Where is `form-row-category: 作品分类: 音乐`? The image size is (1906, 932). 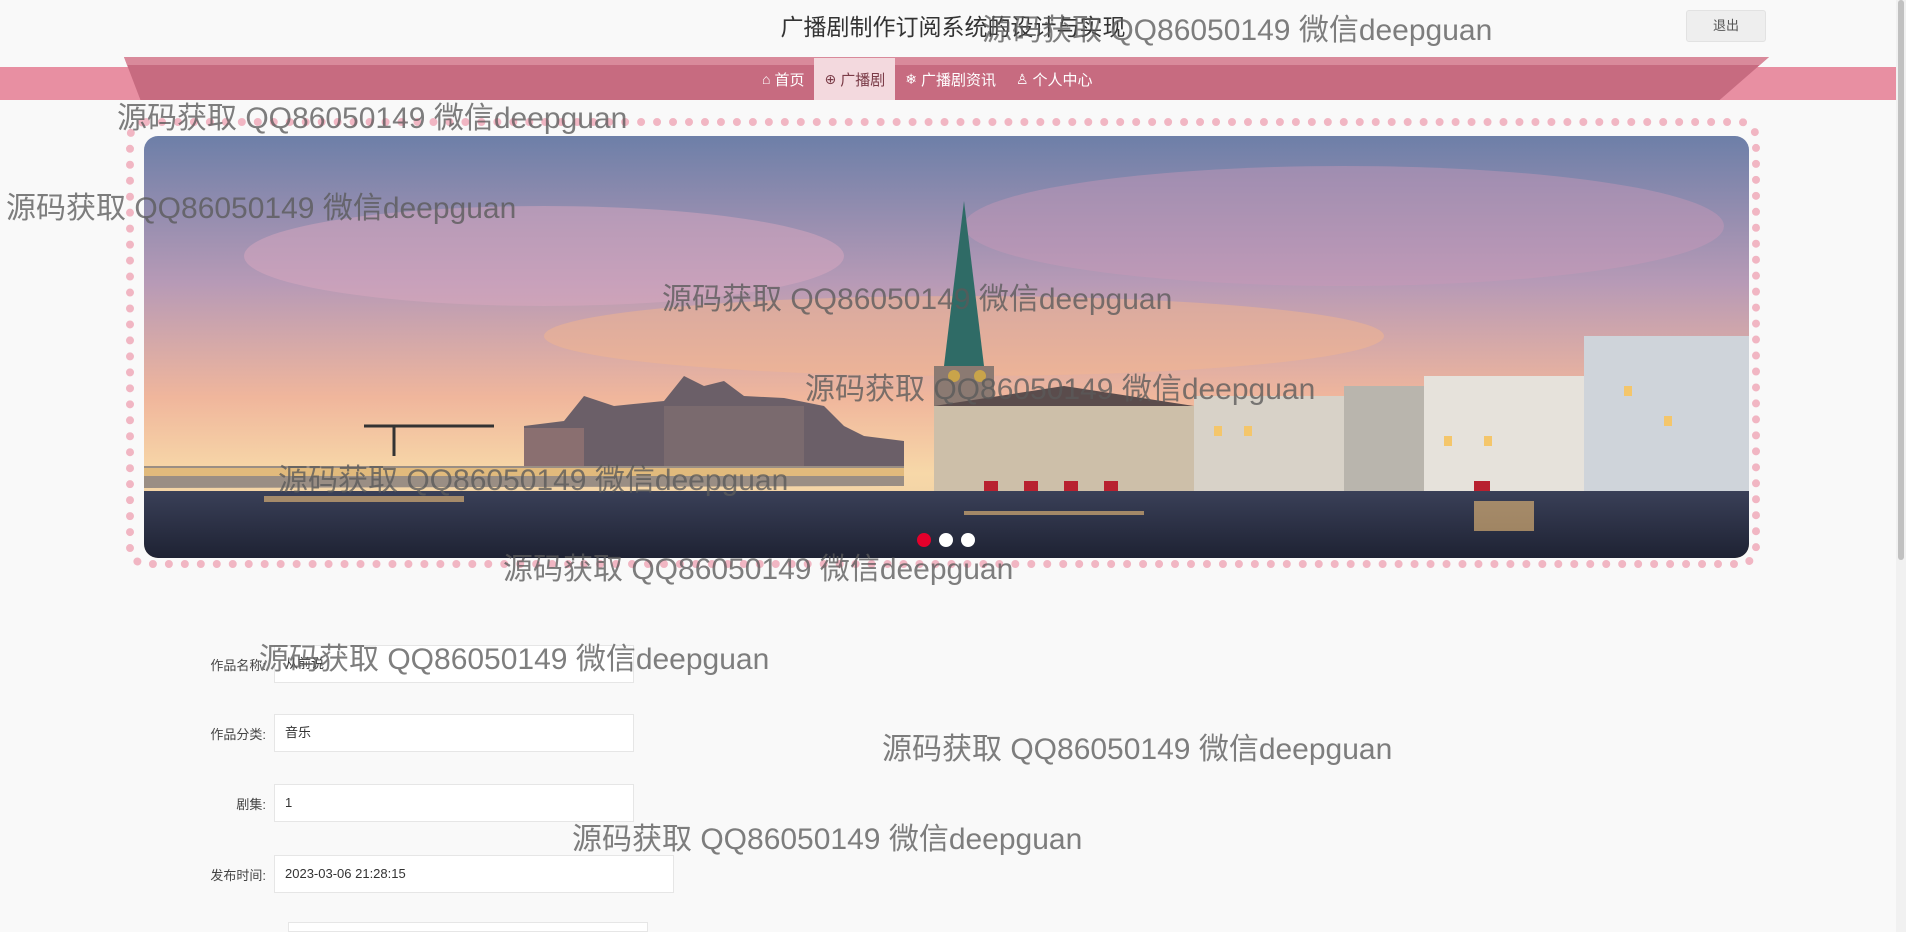
form-row-category: 作品分类: 音乐 is located at coordinates (407, 733).